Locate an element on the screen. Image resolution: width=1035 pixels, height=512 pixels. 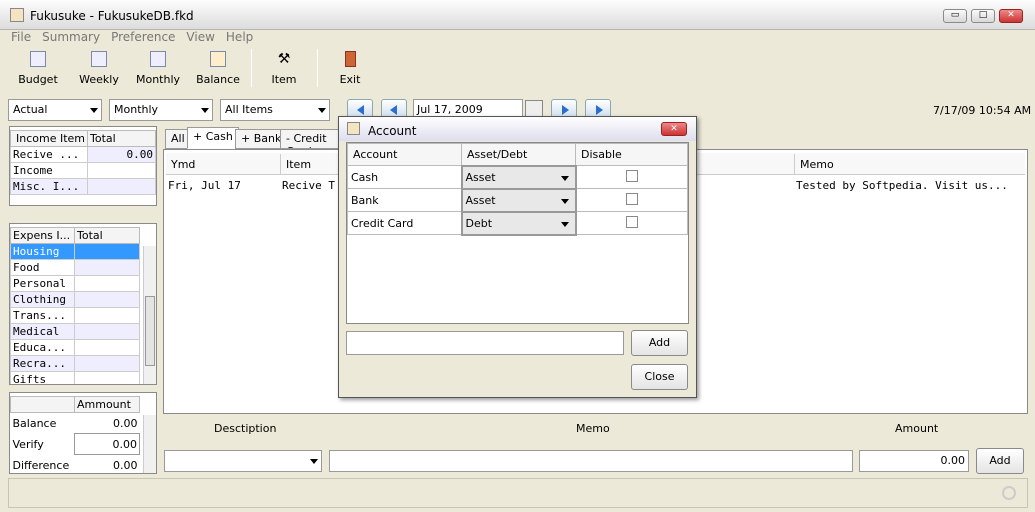
minimize-button: ▭ is located at coordinates (955, 16).